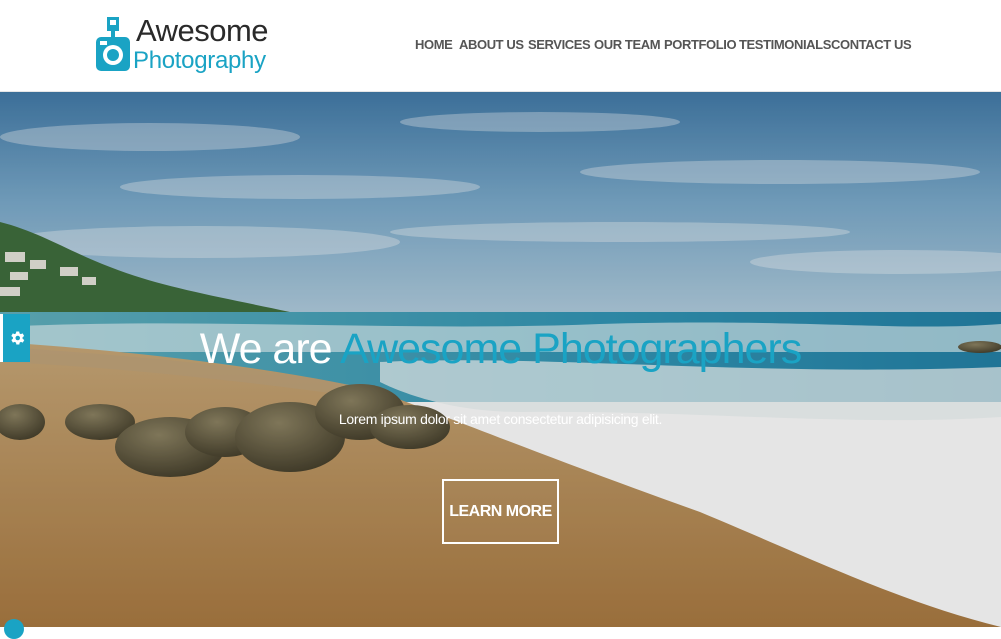 The height and width of the screenshot is (639, 1001). What do you see at coordinates (491, 44) in the screenshot?
I see `nav-about-us: ABOUT US` at bounding box center [491, 44].